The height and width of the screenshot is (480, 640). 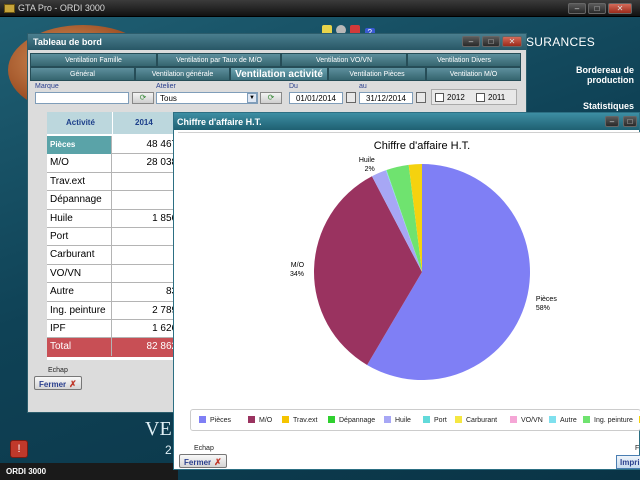 I want to click on print-button: Imprimer, so click(x=628, y=462).